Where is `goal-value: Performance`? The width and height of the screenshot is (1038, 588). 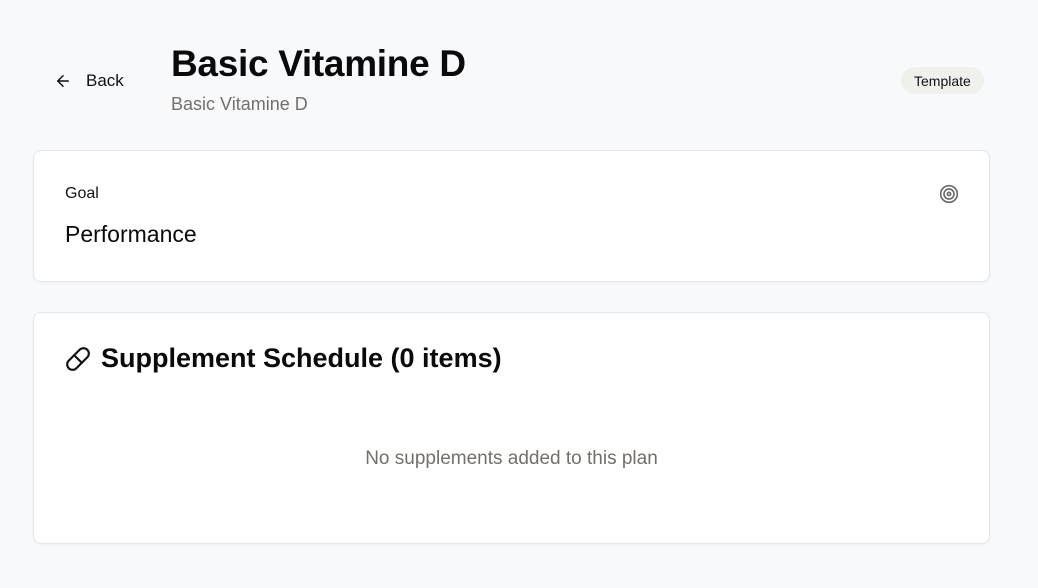 goal-value: Performance is located at coordinates (131, 234).